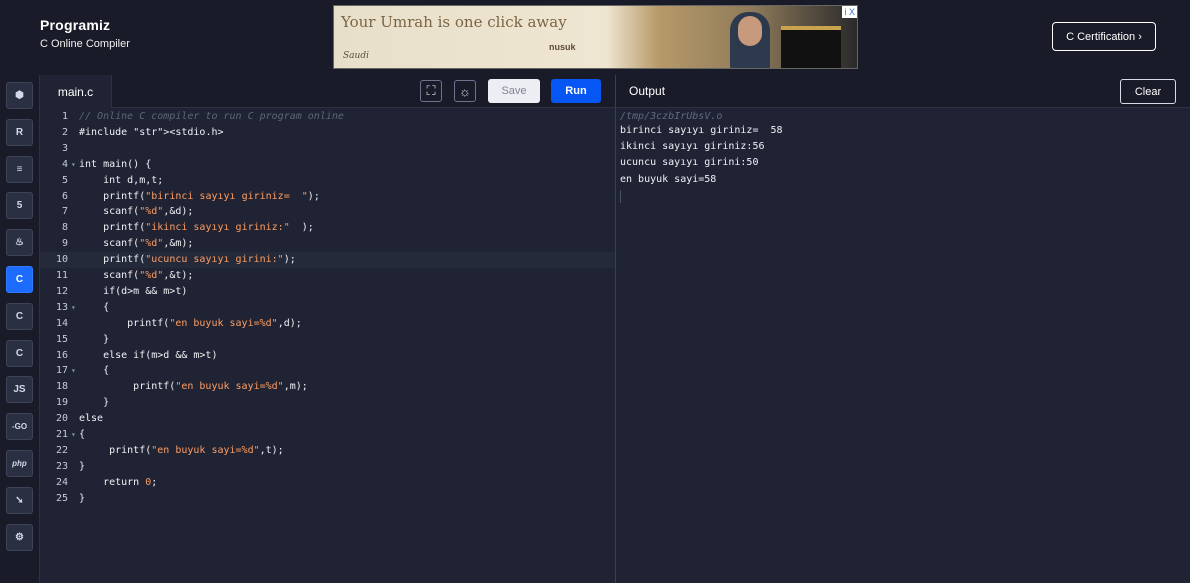 This screenshot has height=583, width=1190. Describe the element at coordinates (61, 434) in the screenshot. I see `line-number: 21` at that location.